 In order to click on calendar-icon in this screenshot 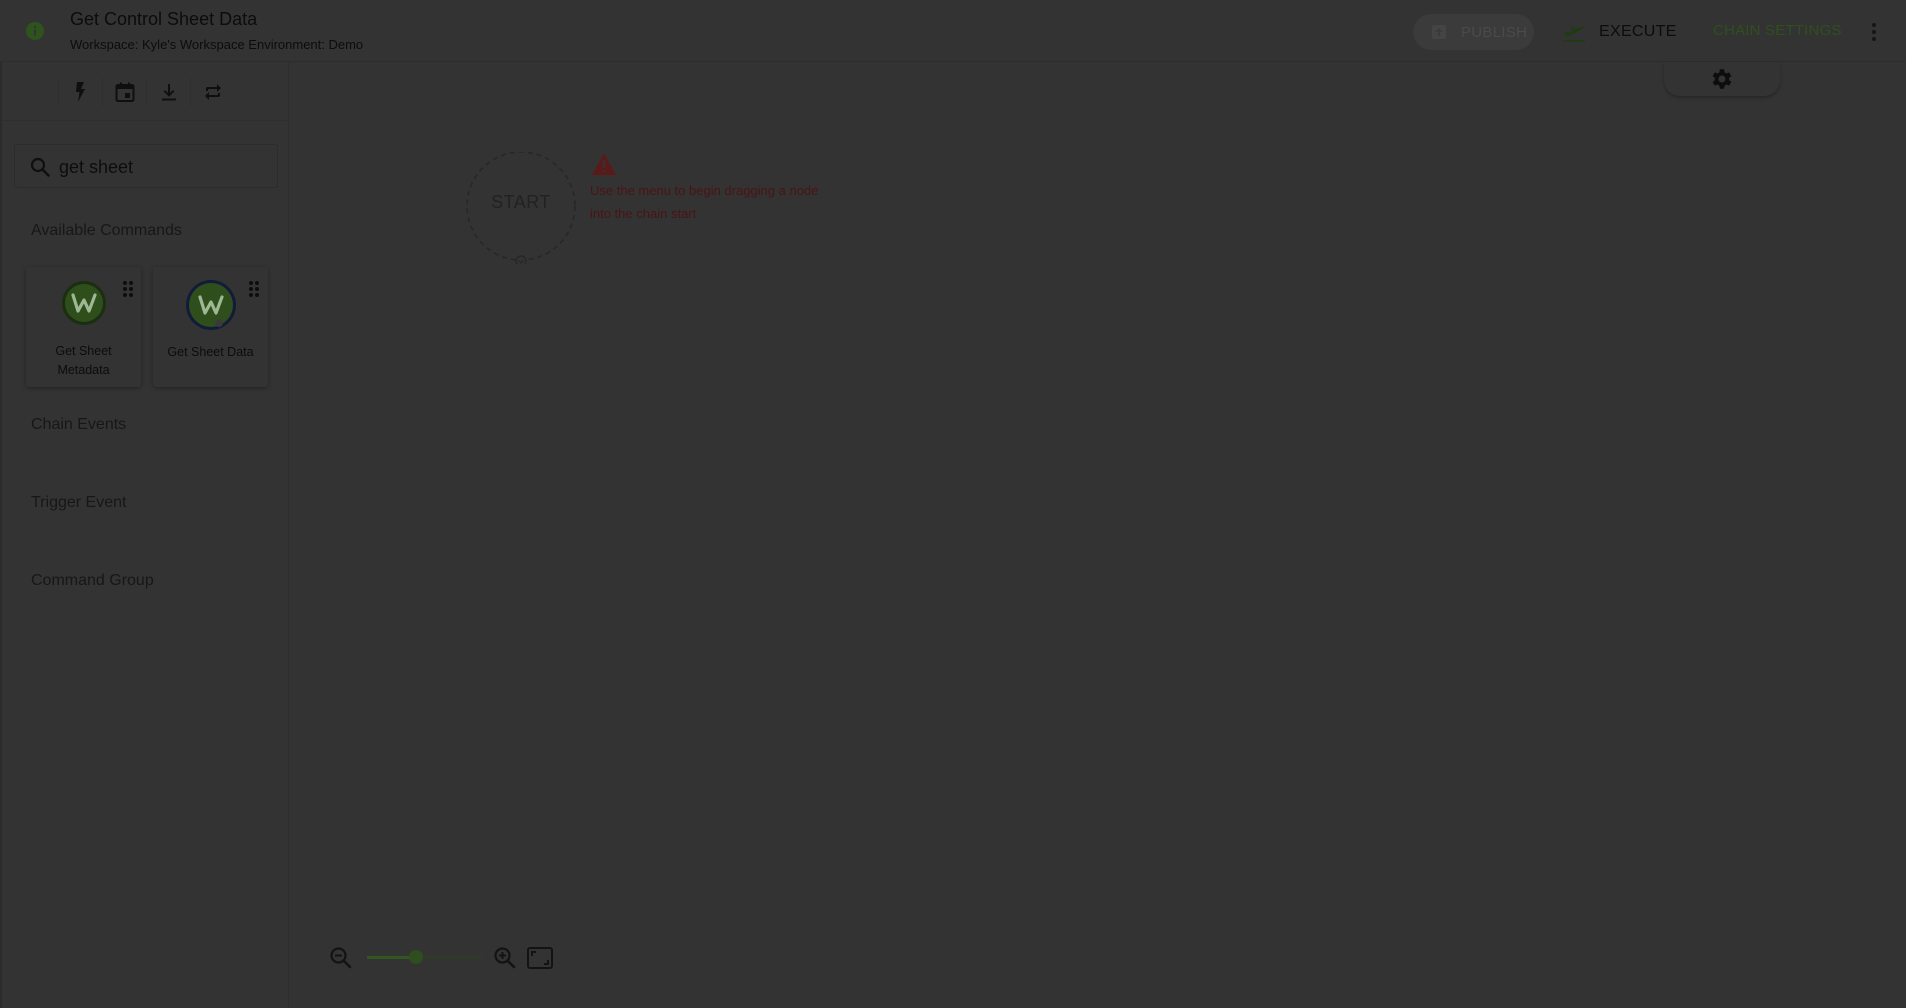, I will do `click(125, 92)`.